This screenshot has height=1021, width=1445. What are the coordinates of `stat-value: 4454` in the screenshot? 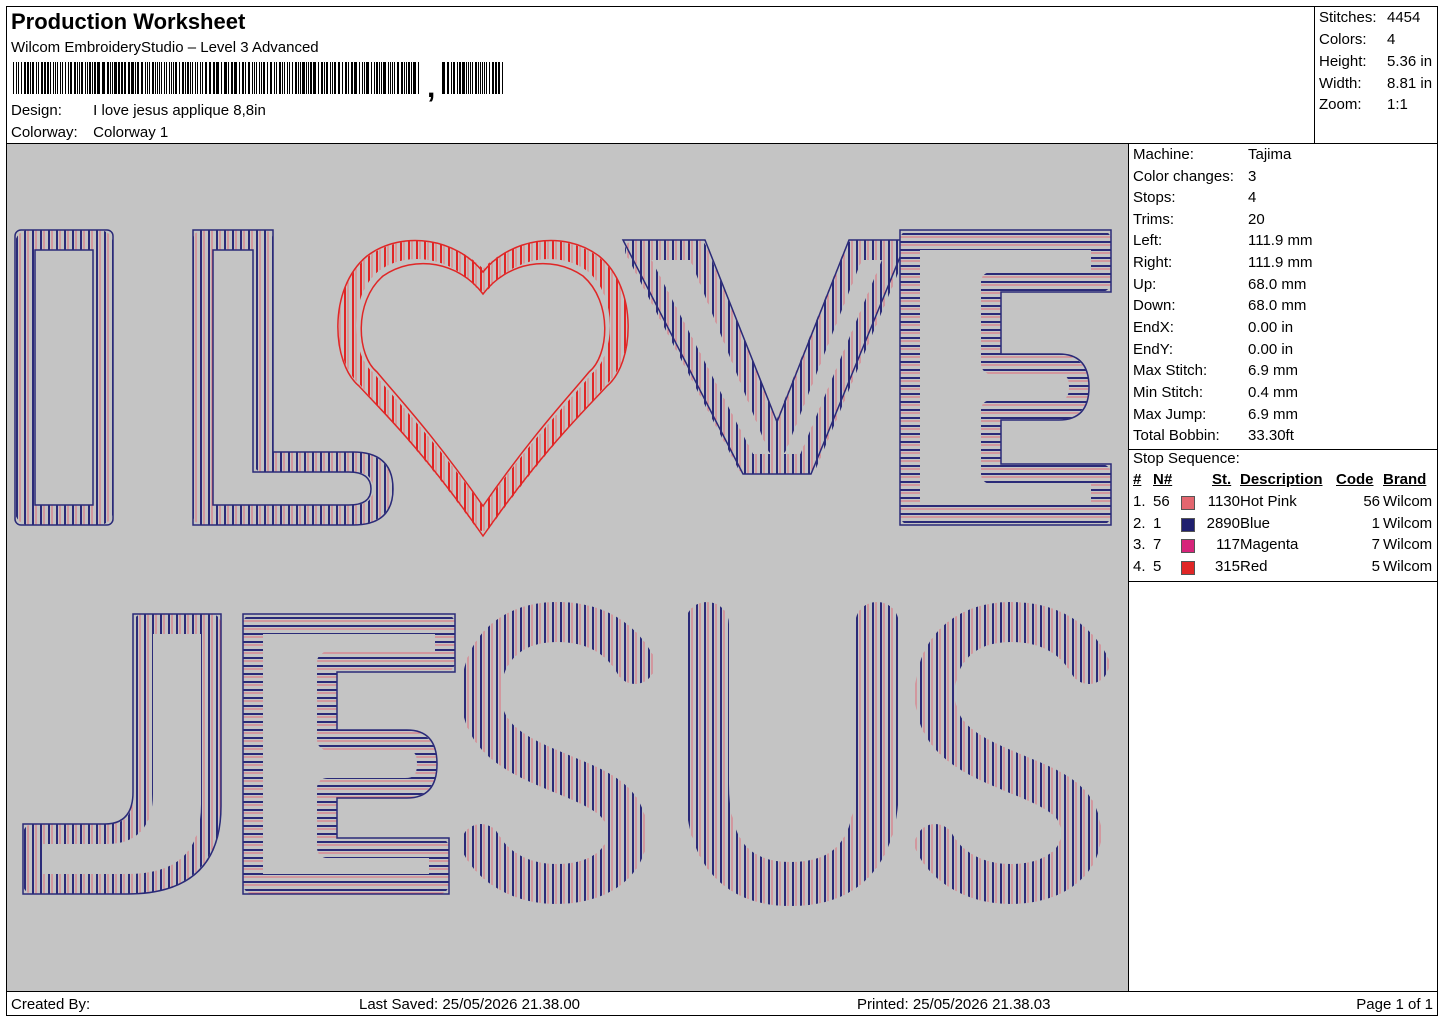 It's located at (1404, 17).